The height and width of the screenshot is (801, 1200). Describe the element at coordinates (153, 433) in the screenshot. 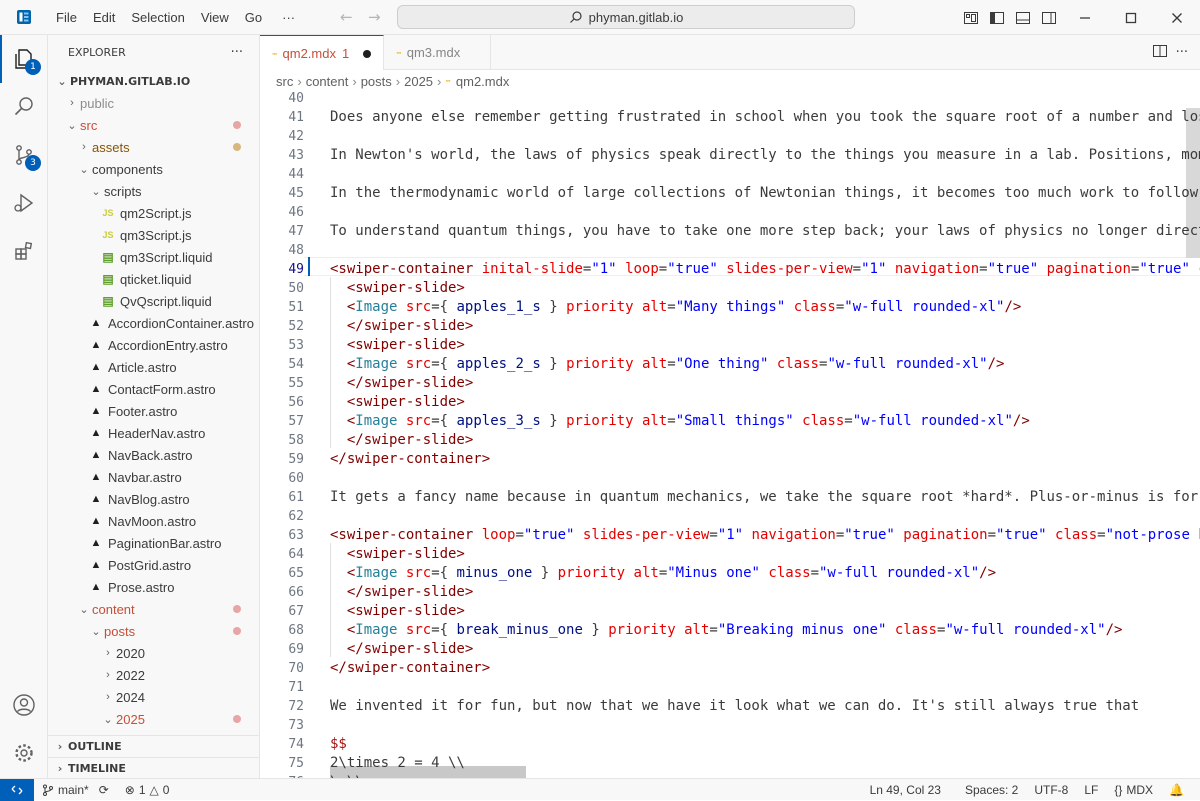

I see `tree-item: ▲ HeaderNav.astro` at that location.